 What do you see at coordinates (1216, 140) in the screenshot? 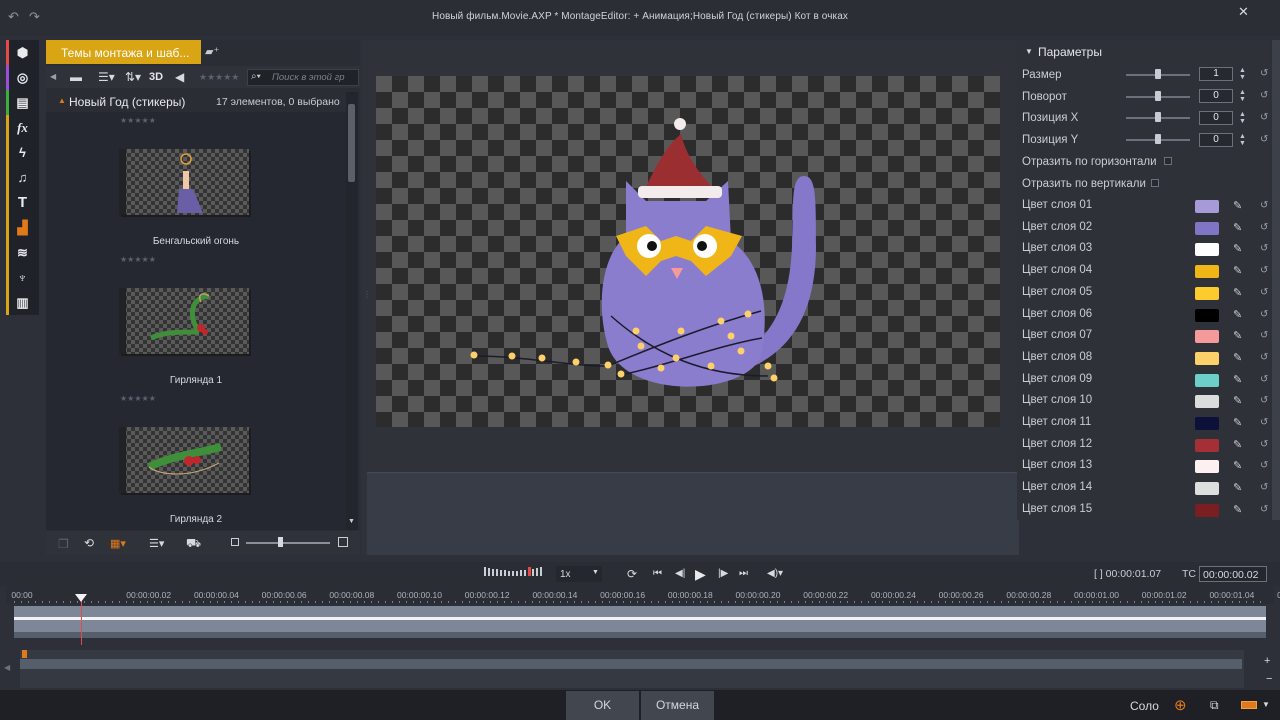
I see `position-y-input: 0` at bounding box center [1216, 140].